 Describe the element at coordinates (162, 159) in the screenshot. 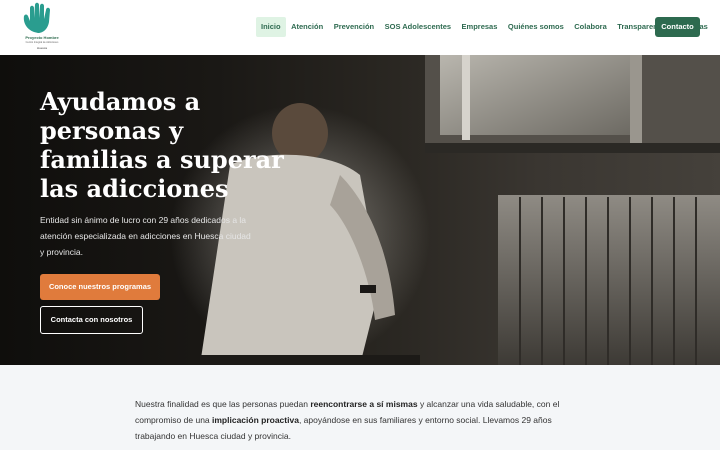

I see `hero-title-line: familias a superar` at that location.